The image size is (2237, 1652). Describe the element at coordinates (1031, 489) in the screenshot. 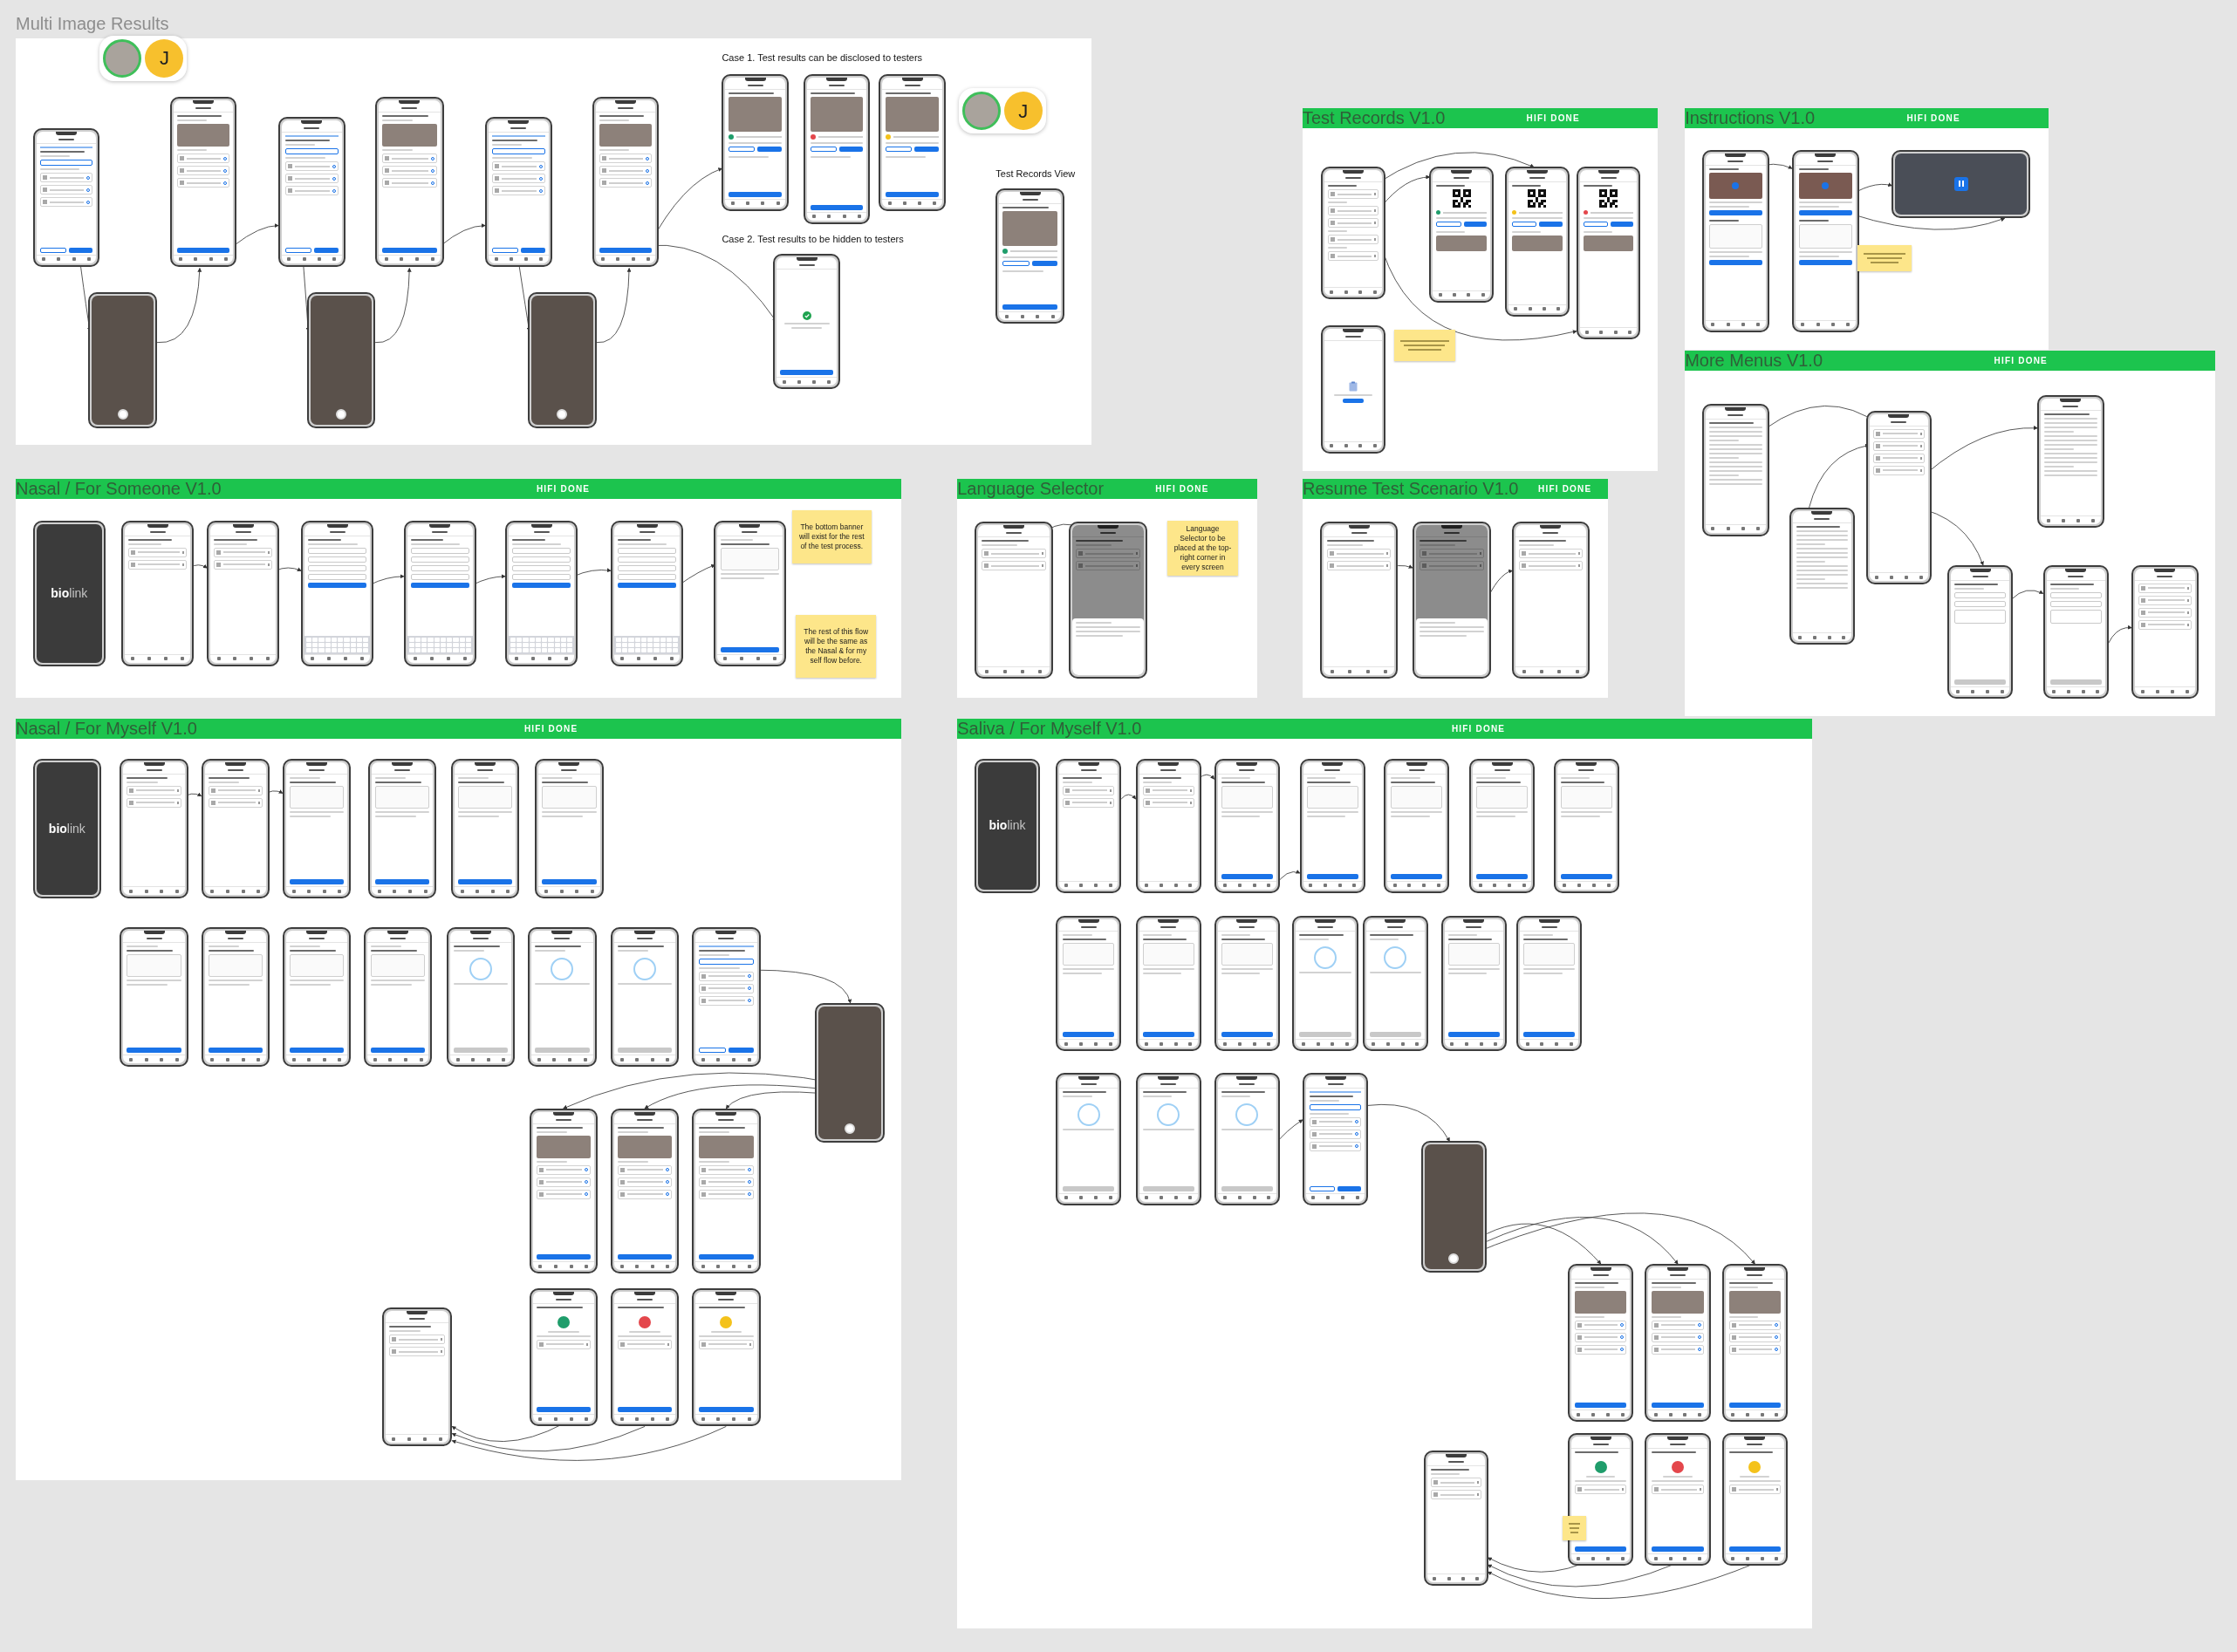

I see `section-title: Language Selector` at that location.